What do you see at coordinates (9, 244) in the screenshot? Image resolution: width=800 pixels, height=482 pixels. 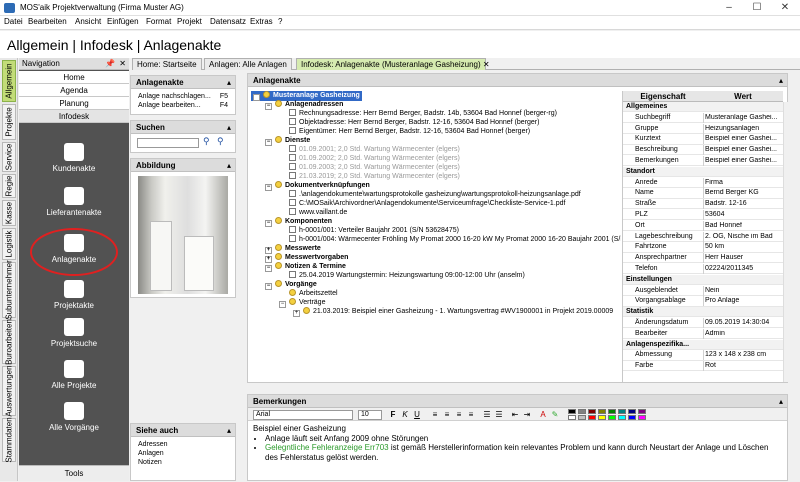 I see `tab-logistik: Logistik` at bounding box center [9, 244].